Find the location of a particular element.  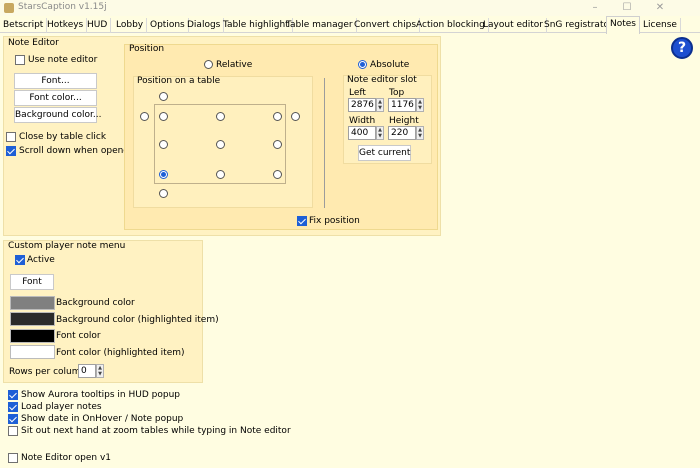

custom-menu-title: Custom player note menu is located at coordinates (67, 246).